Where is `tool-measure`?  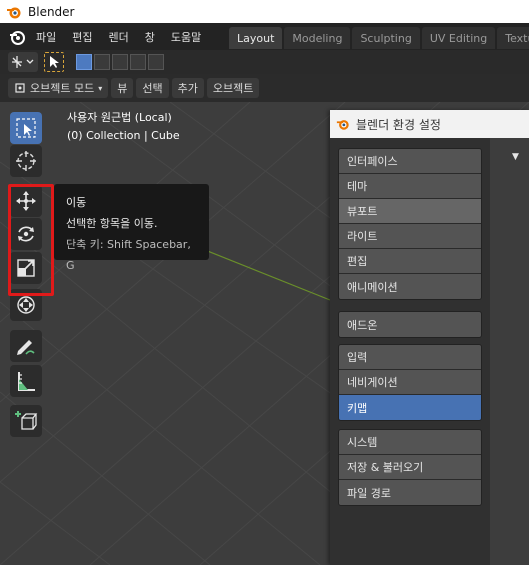
tool-measure is located at coordinates (26, 381).